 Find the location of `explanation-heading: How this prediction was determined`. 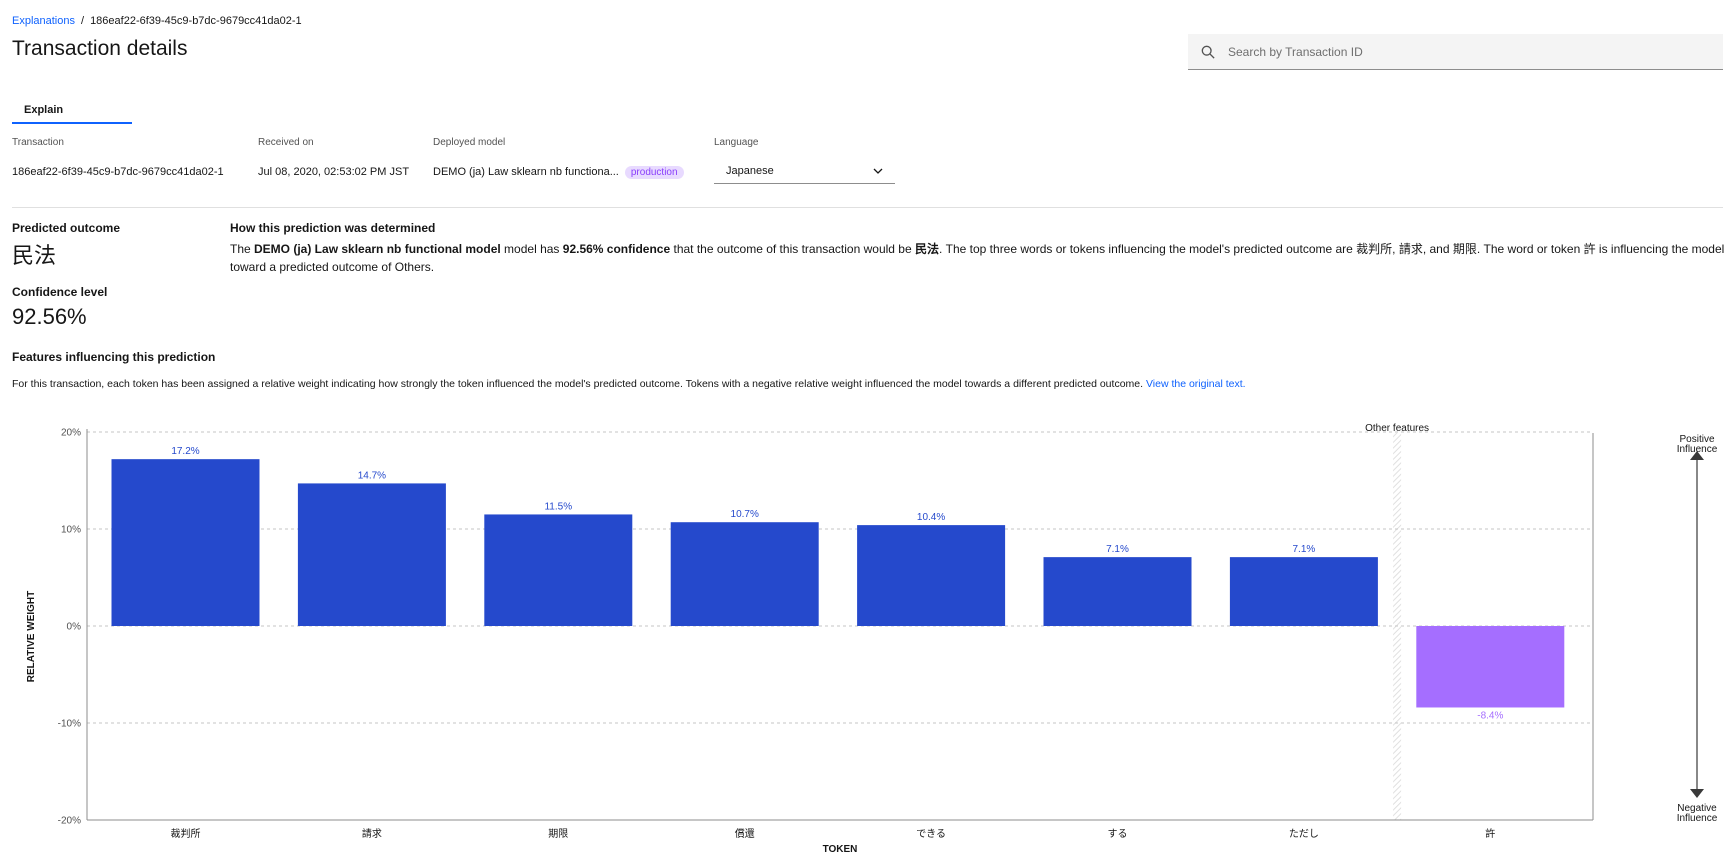

explanation-heading: How this prediction was determined is located at coordinates (333, 228).